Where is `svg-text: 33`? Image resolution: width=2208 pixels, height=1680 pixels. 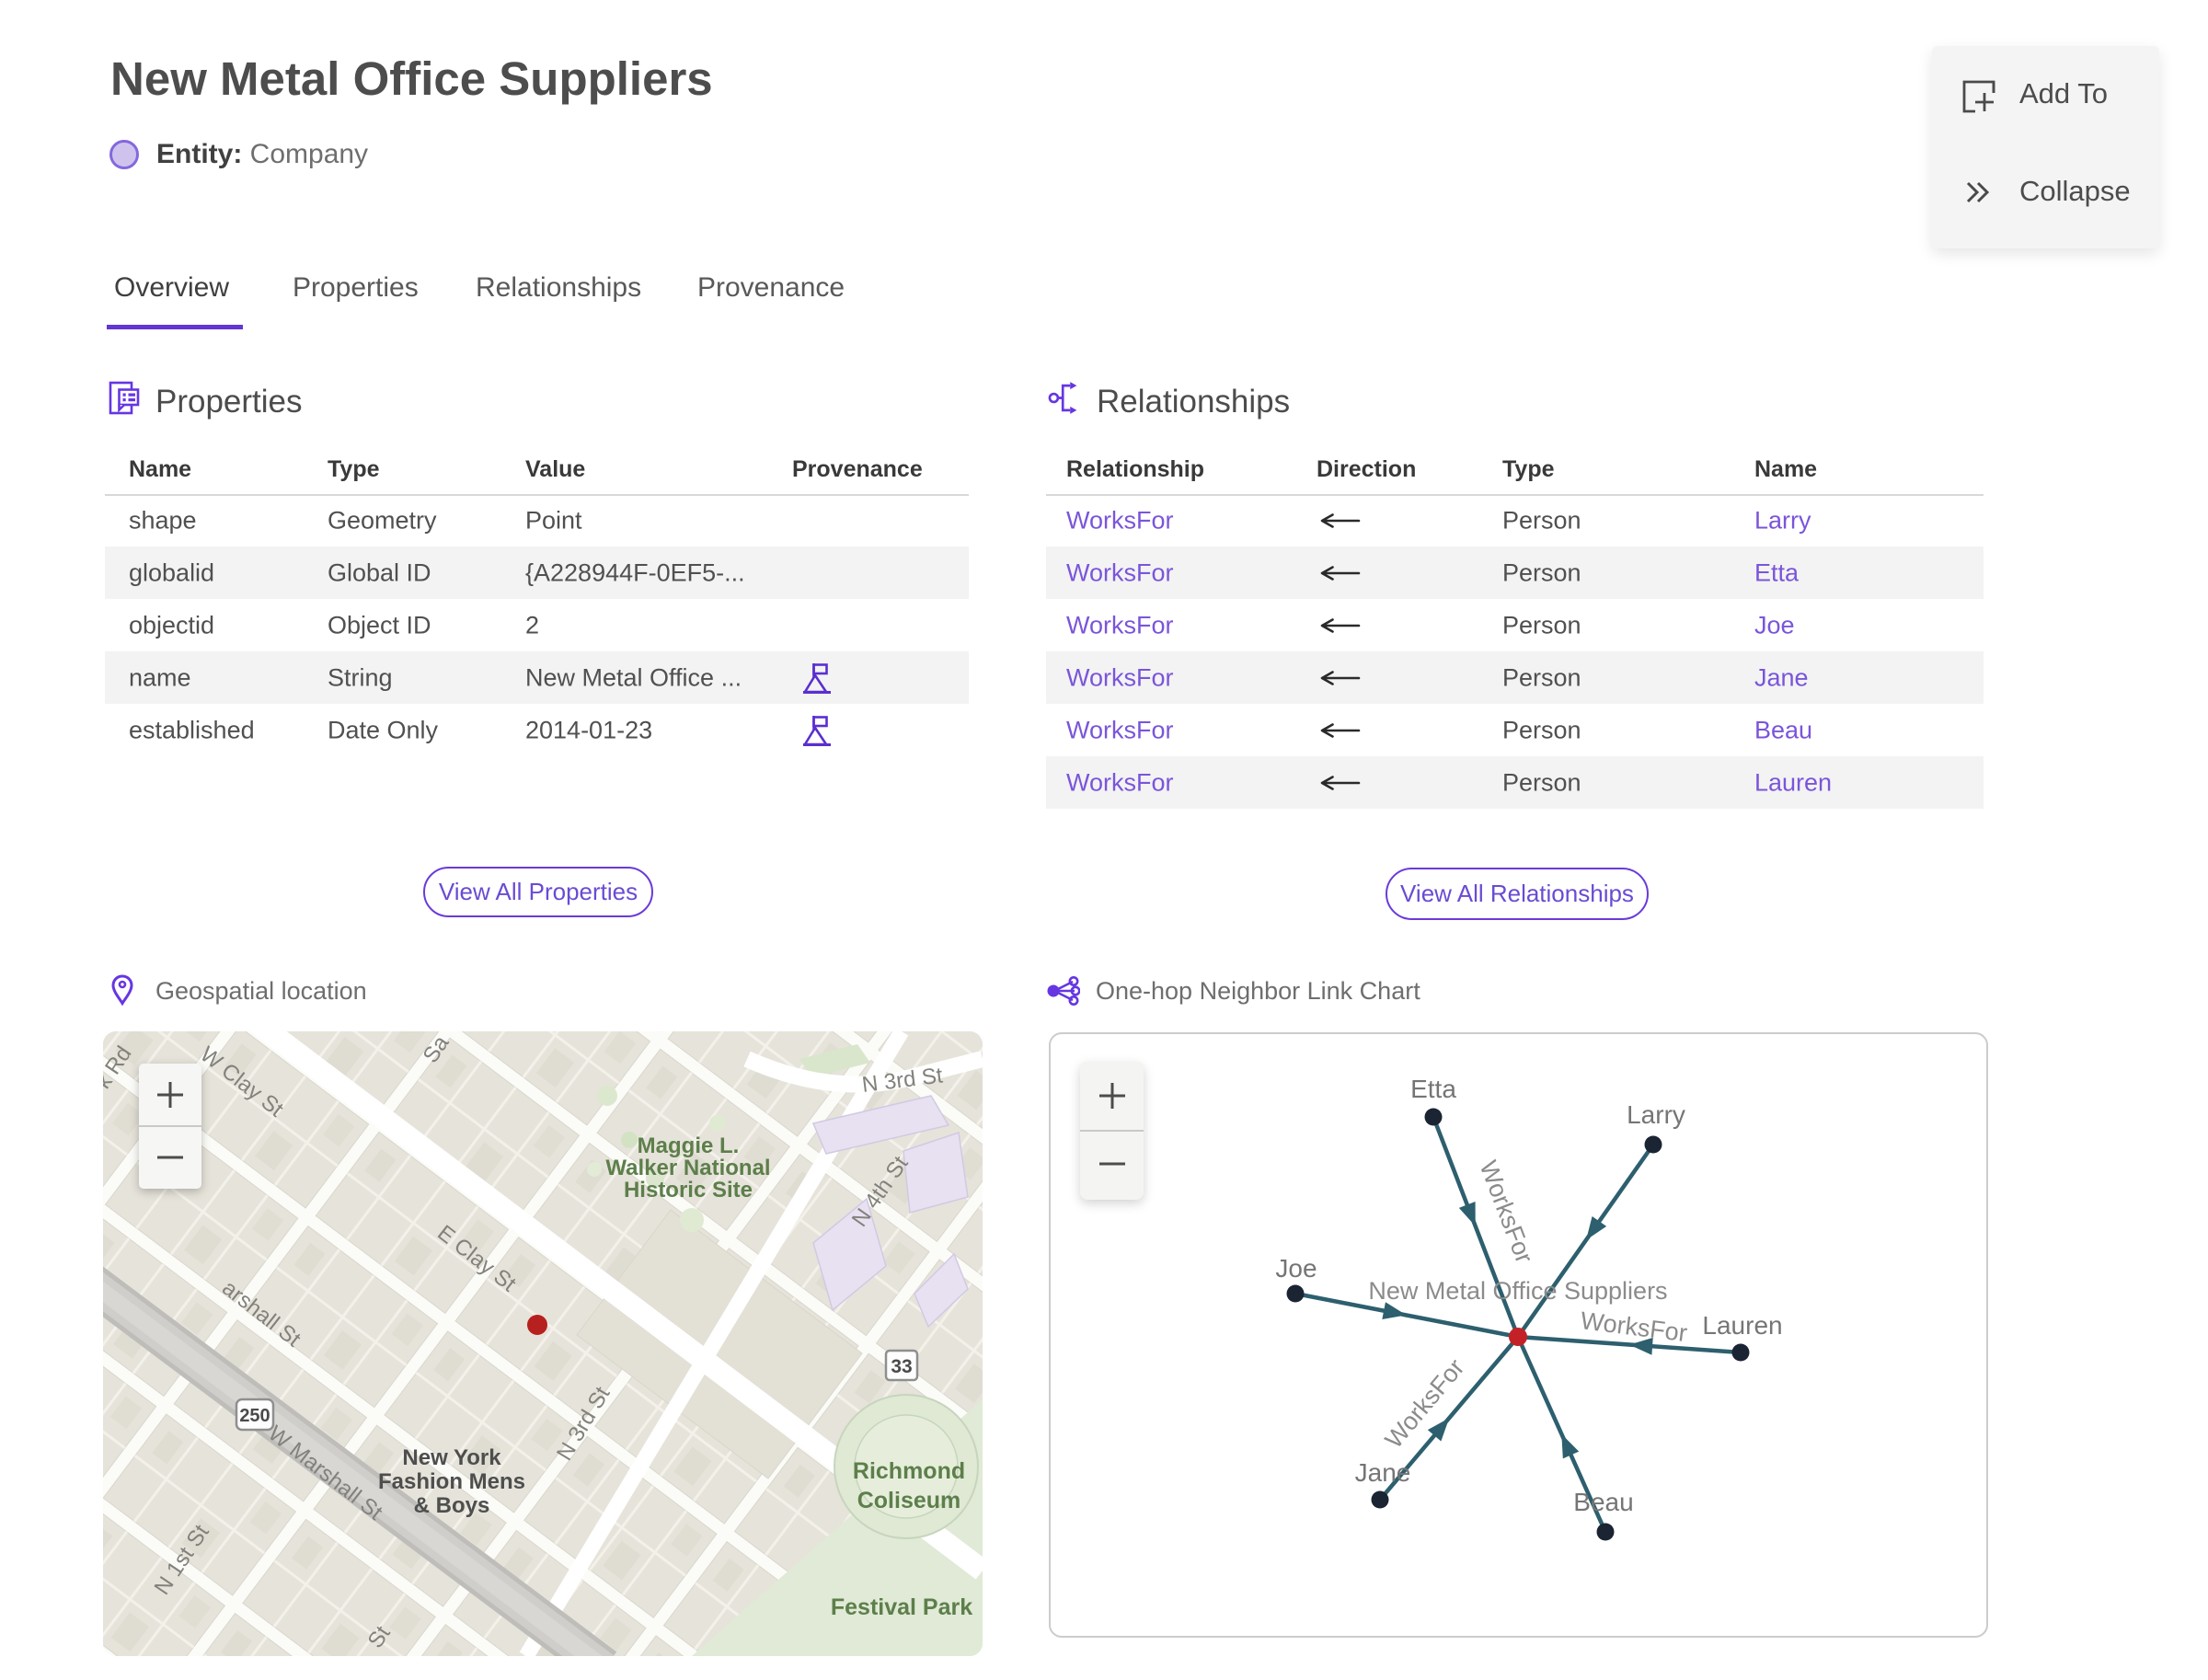
svg-text: 33 is located at coordinates (901, 1366).